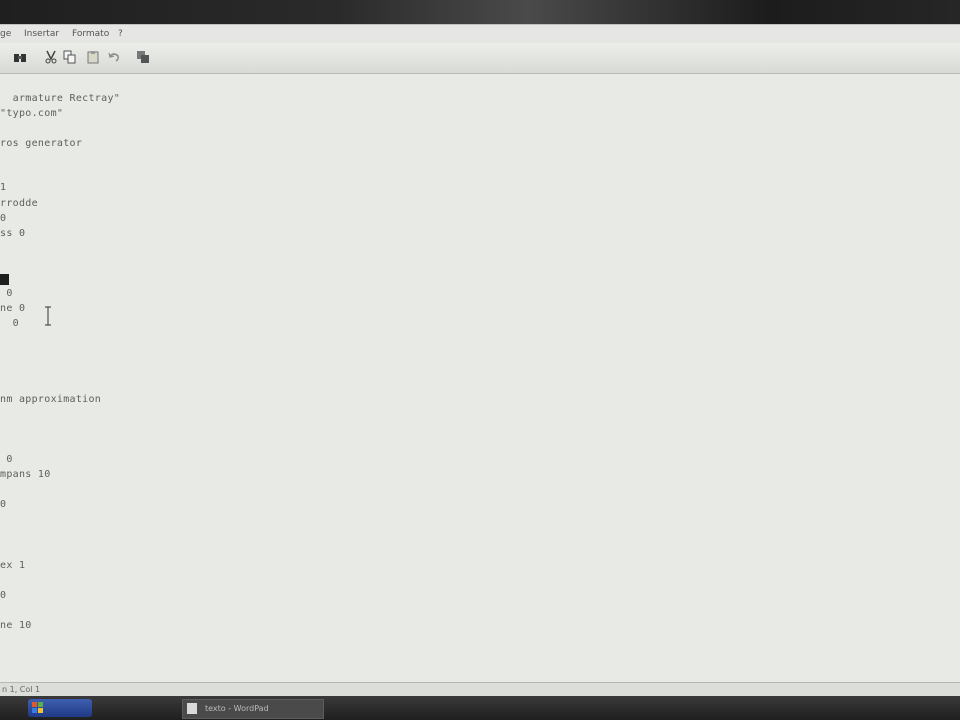  What do you see at coordinates (70, 57) in the screenshot?
I see `copy-icon` at bounding box center [70, 57].